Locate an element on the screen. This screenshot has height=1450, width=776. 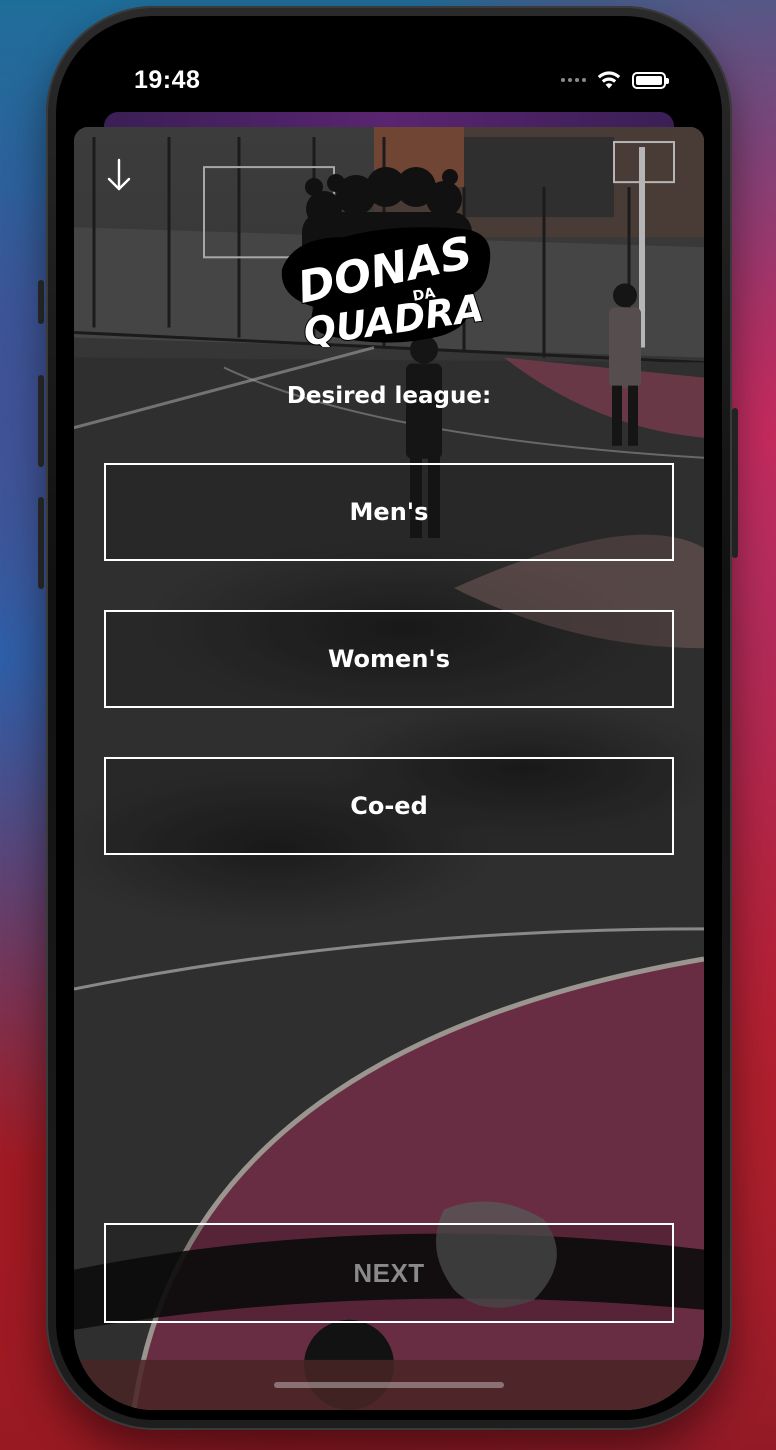
status-bar: 19:48 is located at coordinates (389, 66).